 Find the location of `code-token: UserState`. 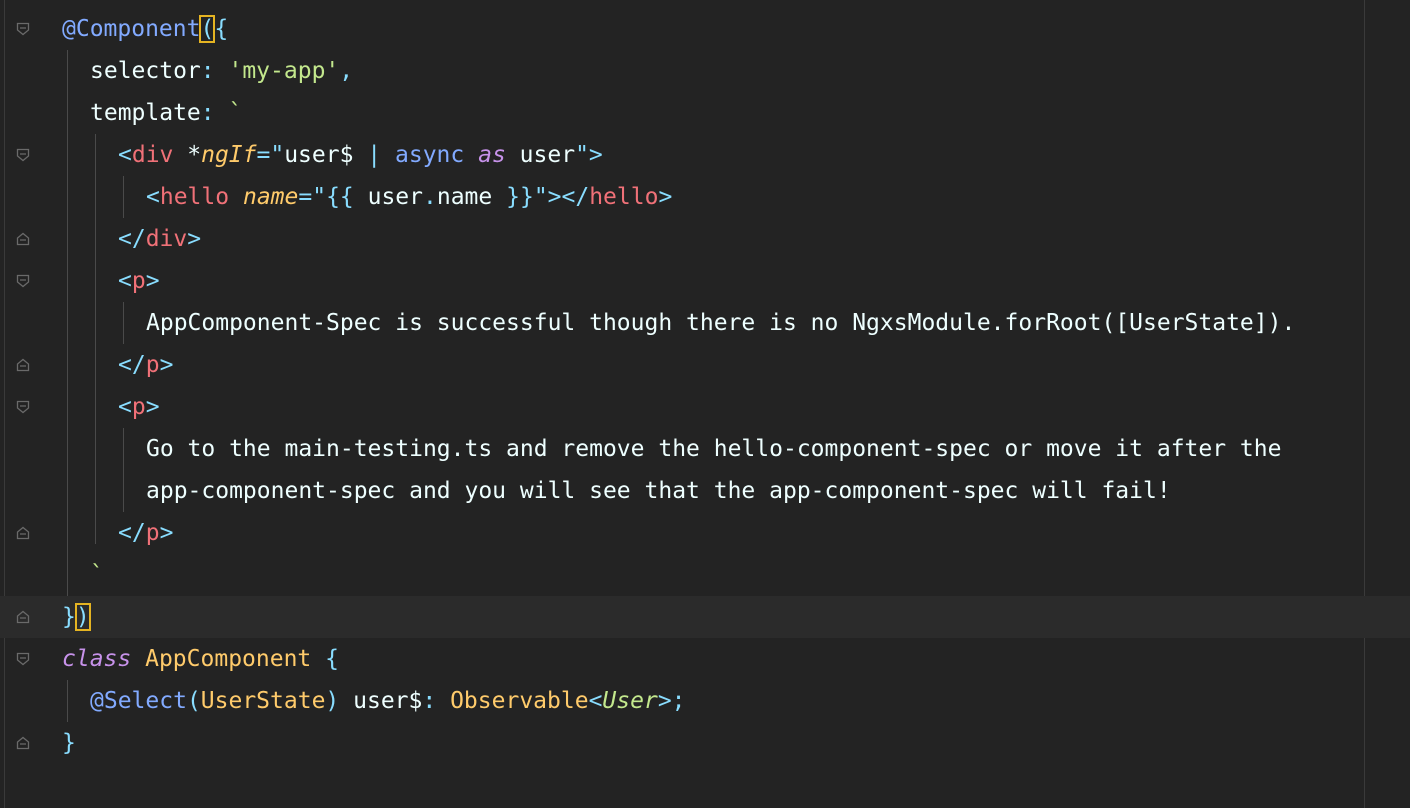

code-token: UserState is located at coordinates (263, 701).